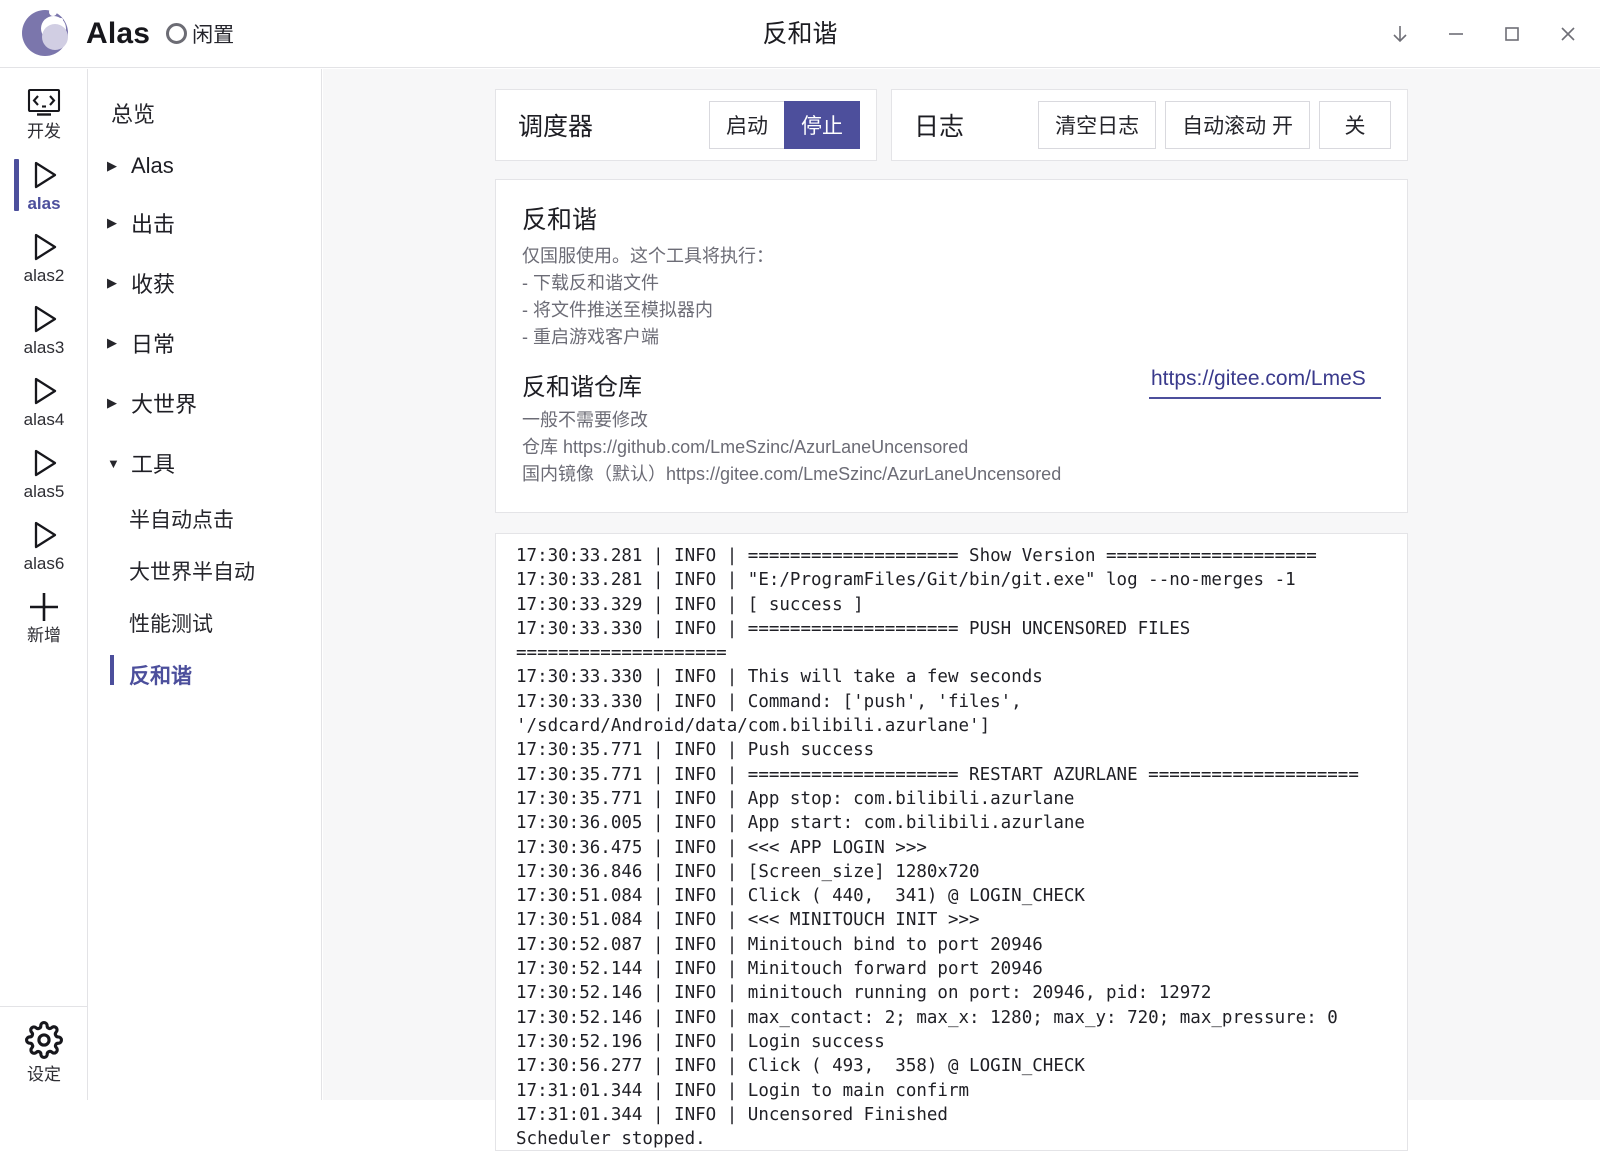 The image size is (1600, 1151). Describe the element at coordinates (1512, 34) in the screenshot. I see `maximize-icon` at that location.